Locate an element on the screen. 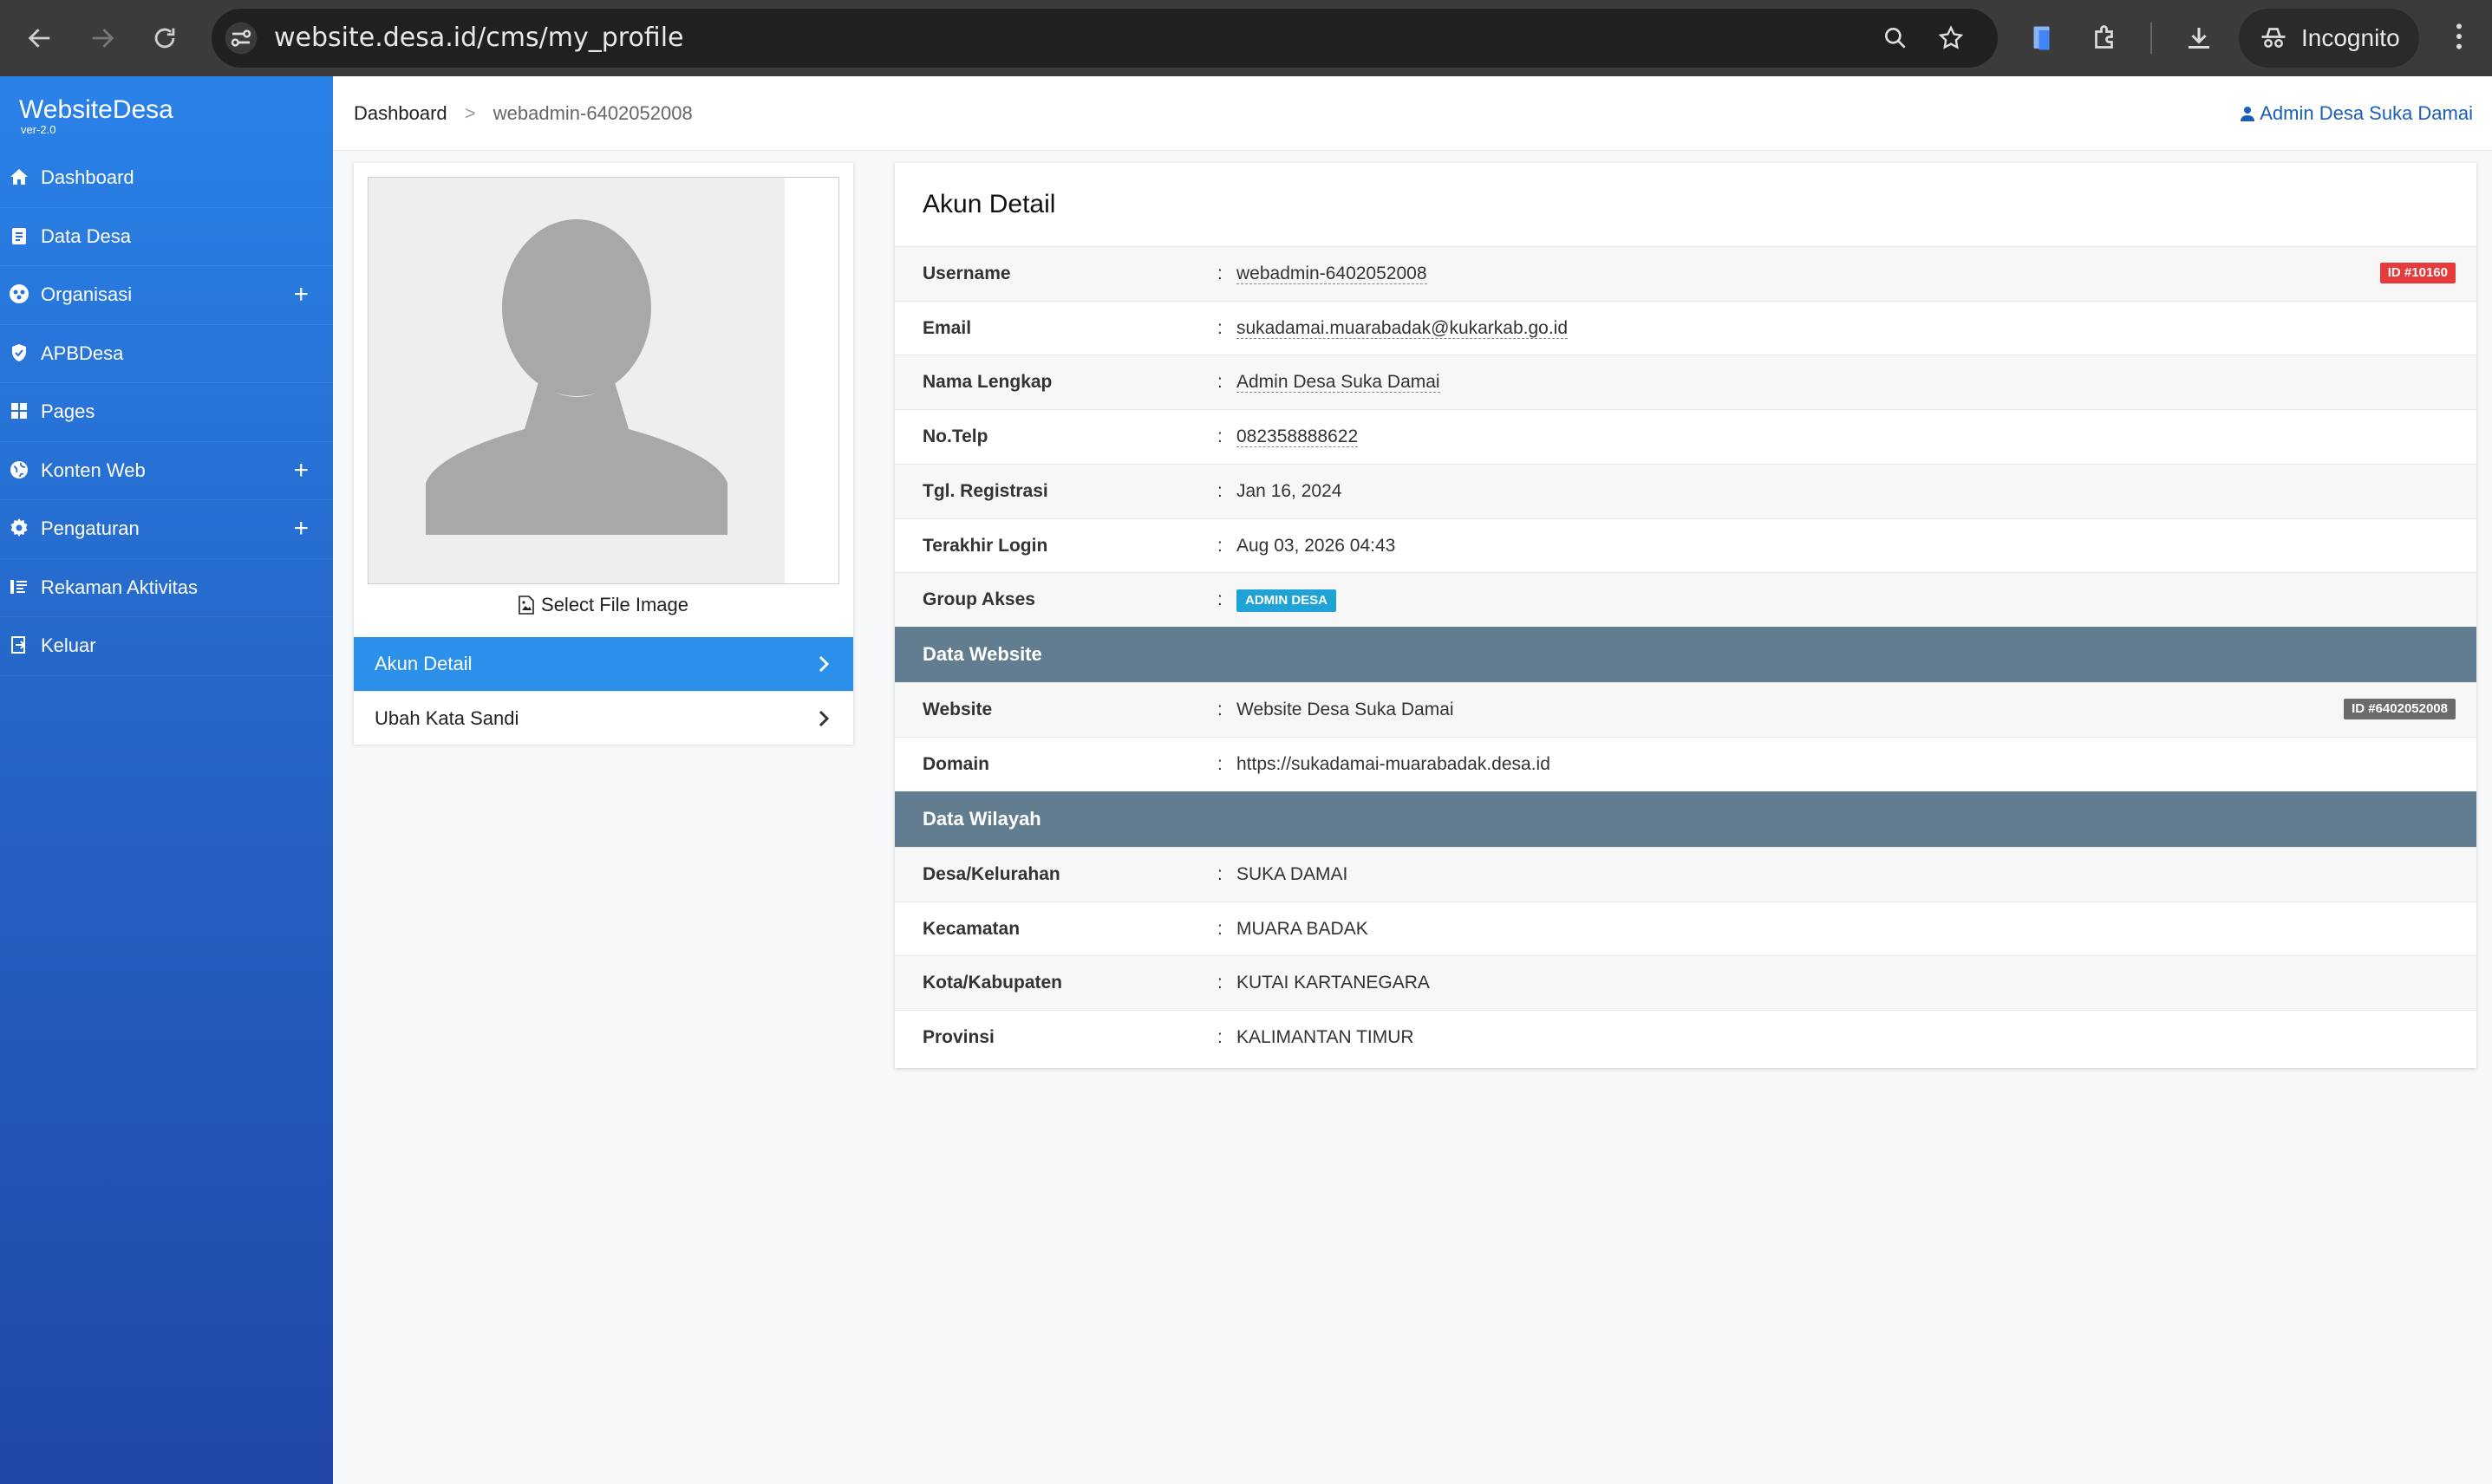 Image resolution: width=2492 pixels, height=1484 pixels. row-username: Username : webadmin-6402052008 ID #10160 is located at coordinates (1685, 273).